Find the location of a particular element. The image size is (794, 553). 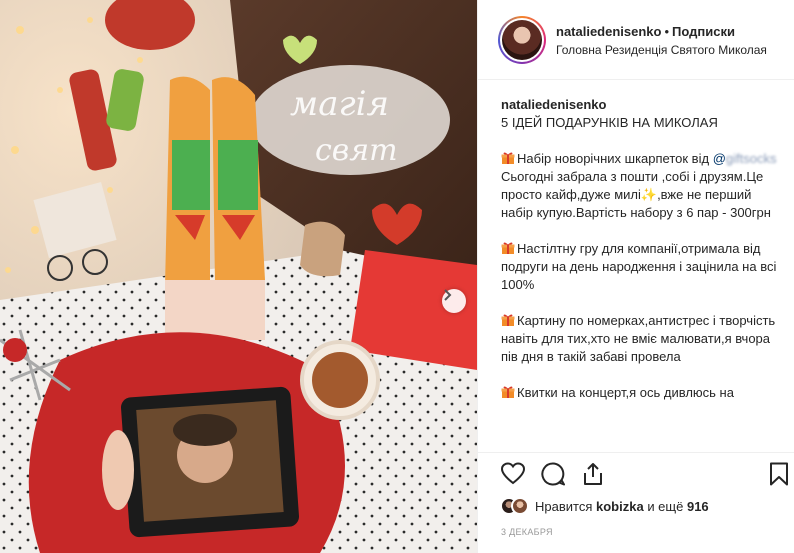

save-button is located at coordinates (779, 474).